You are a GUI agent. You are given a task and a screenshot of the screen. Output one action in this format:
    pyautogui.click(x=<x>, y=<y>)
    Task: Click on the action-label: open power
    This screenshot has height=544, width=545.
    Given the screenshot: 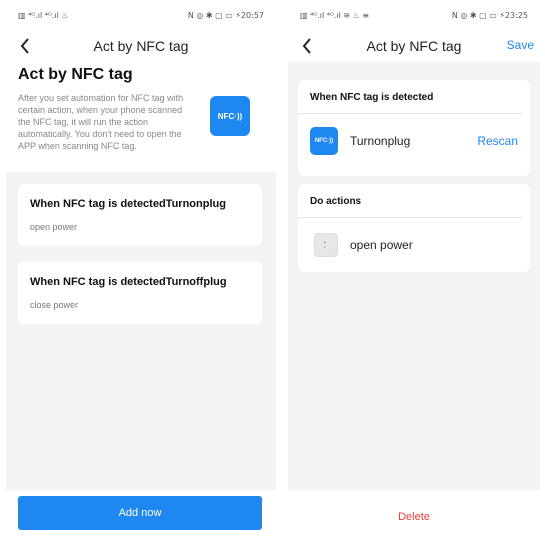 What is the action you would take?
    pyautogui.click(x=381, y=245)
    